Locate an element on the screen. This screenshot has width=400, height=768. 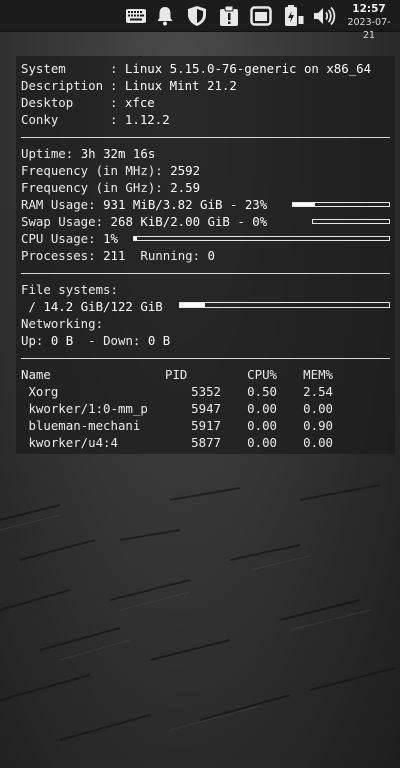
freq-mhz-label: Frequency (in MHz): is located at coordinates (92, 170).